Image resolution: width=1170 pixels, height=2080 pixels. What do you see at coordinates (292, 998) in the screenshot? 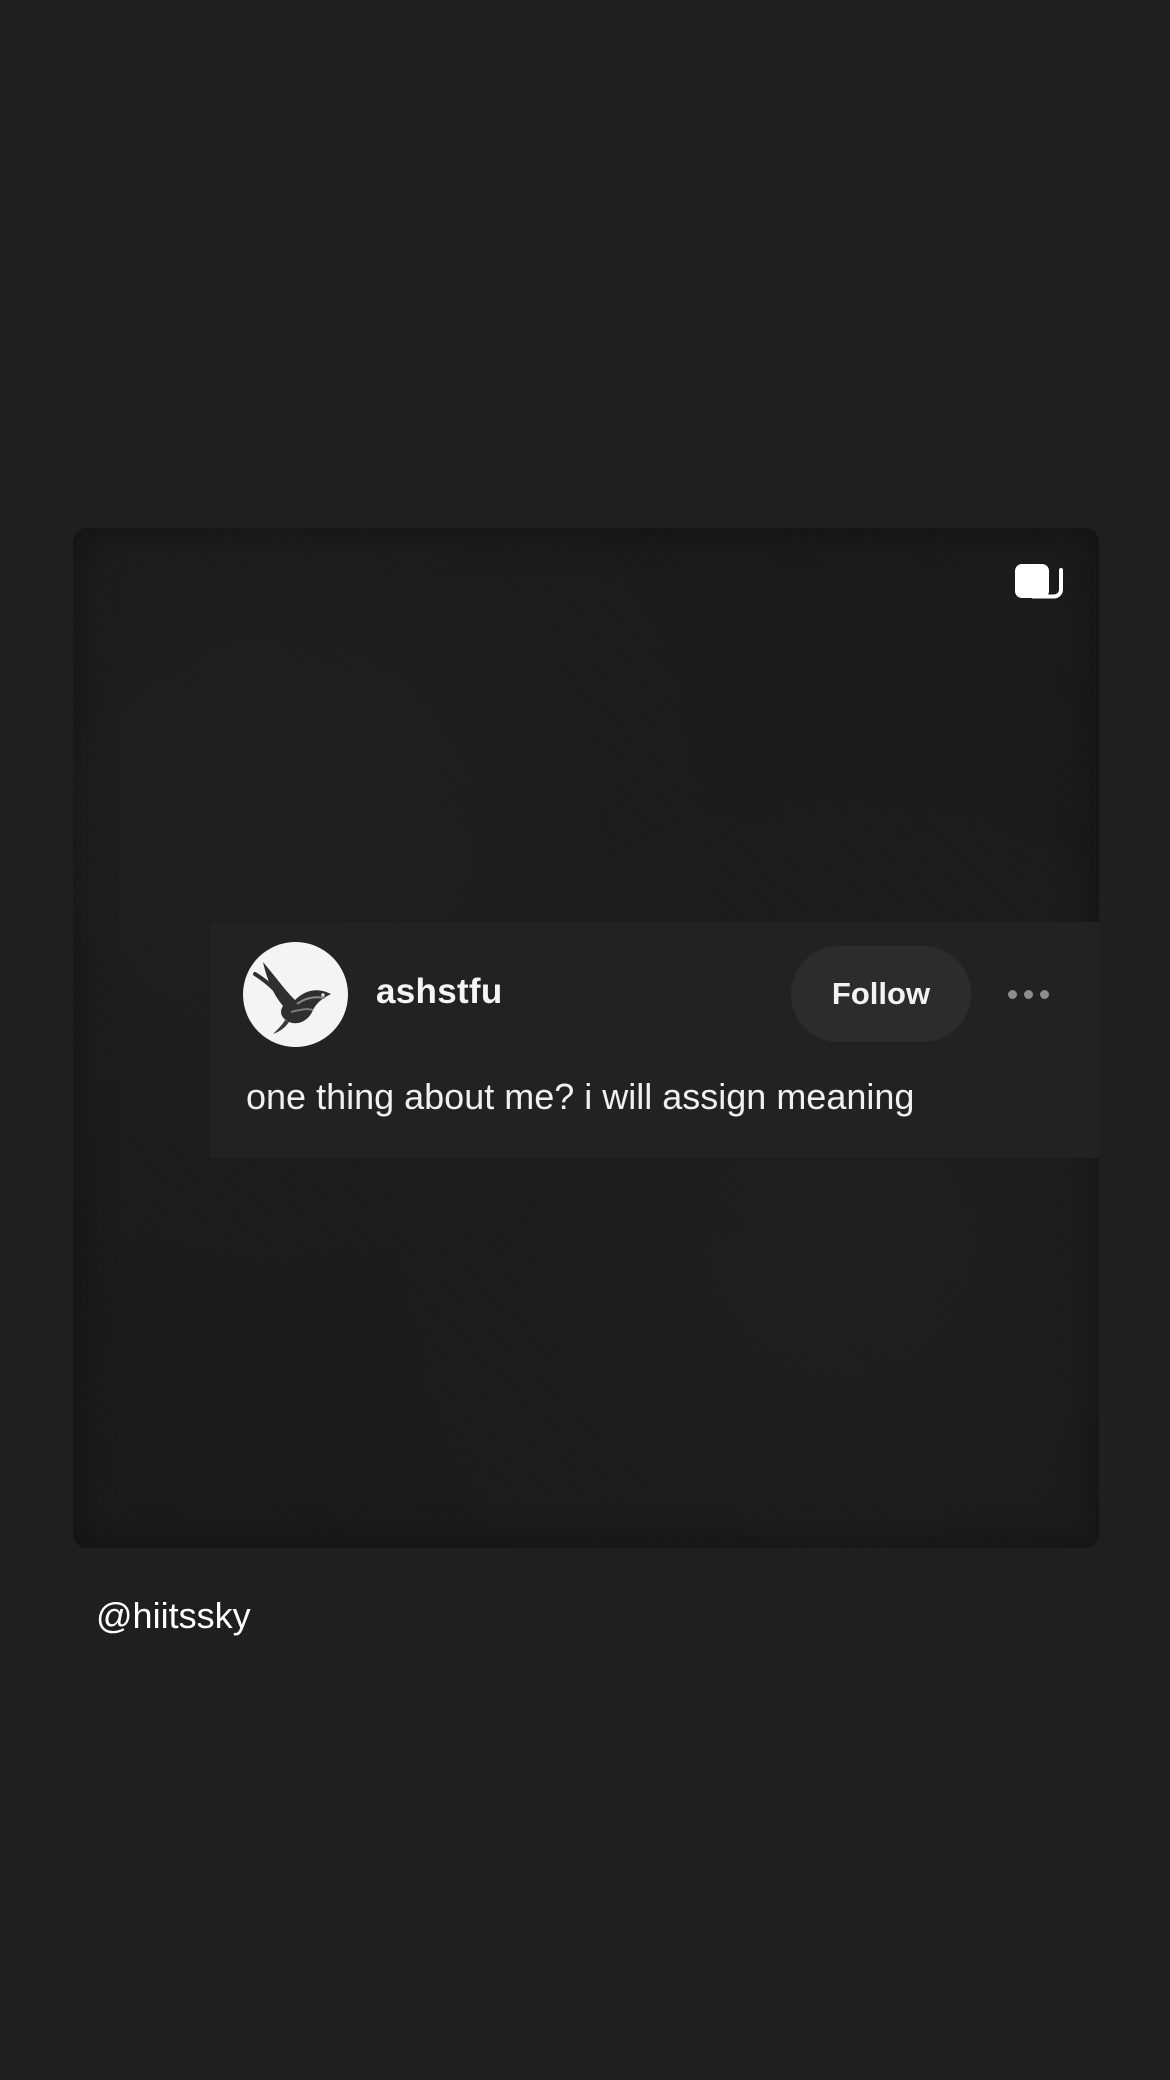
I see `swallow-bird-icon` at bounding box center [292, 998].